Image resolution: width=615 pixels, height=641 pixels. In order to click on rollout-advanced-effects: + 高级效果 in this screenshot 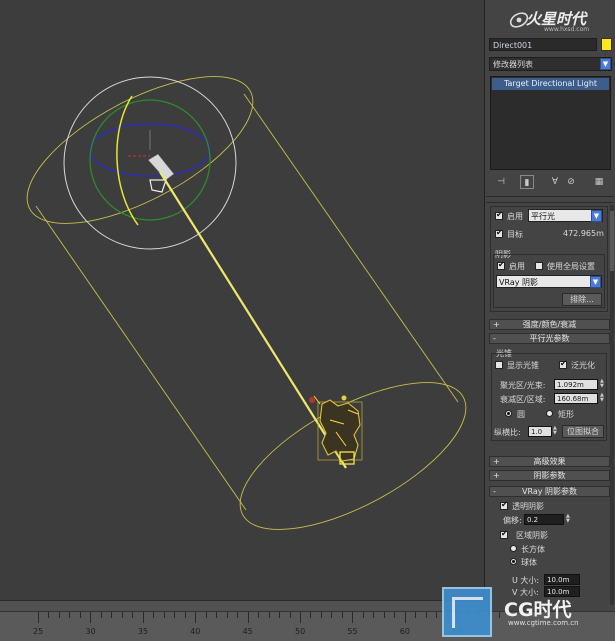, I will do `click(549, 461)`.